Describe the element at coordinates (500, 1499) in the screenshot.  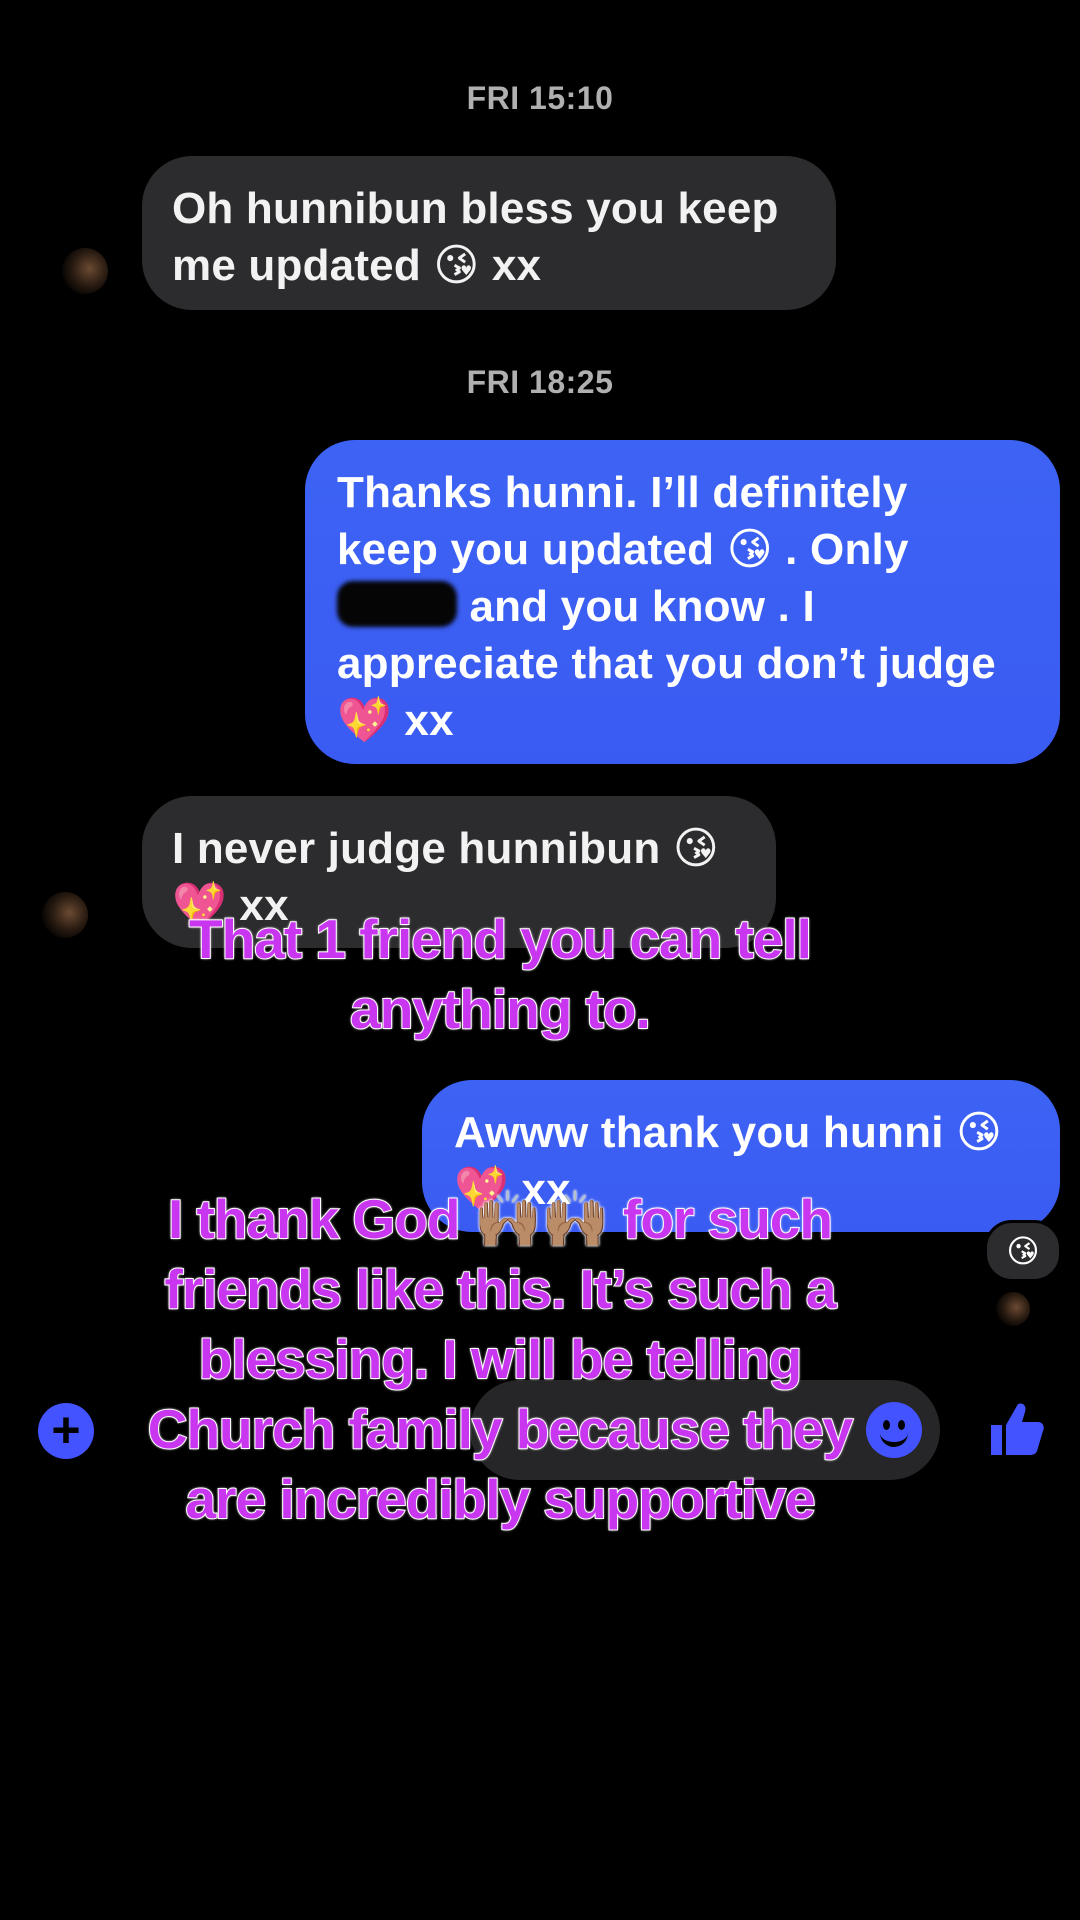
I see `caption-line: are incredibly supportive` at that location.